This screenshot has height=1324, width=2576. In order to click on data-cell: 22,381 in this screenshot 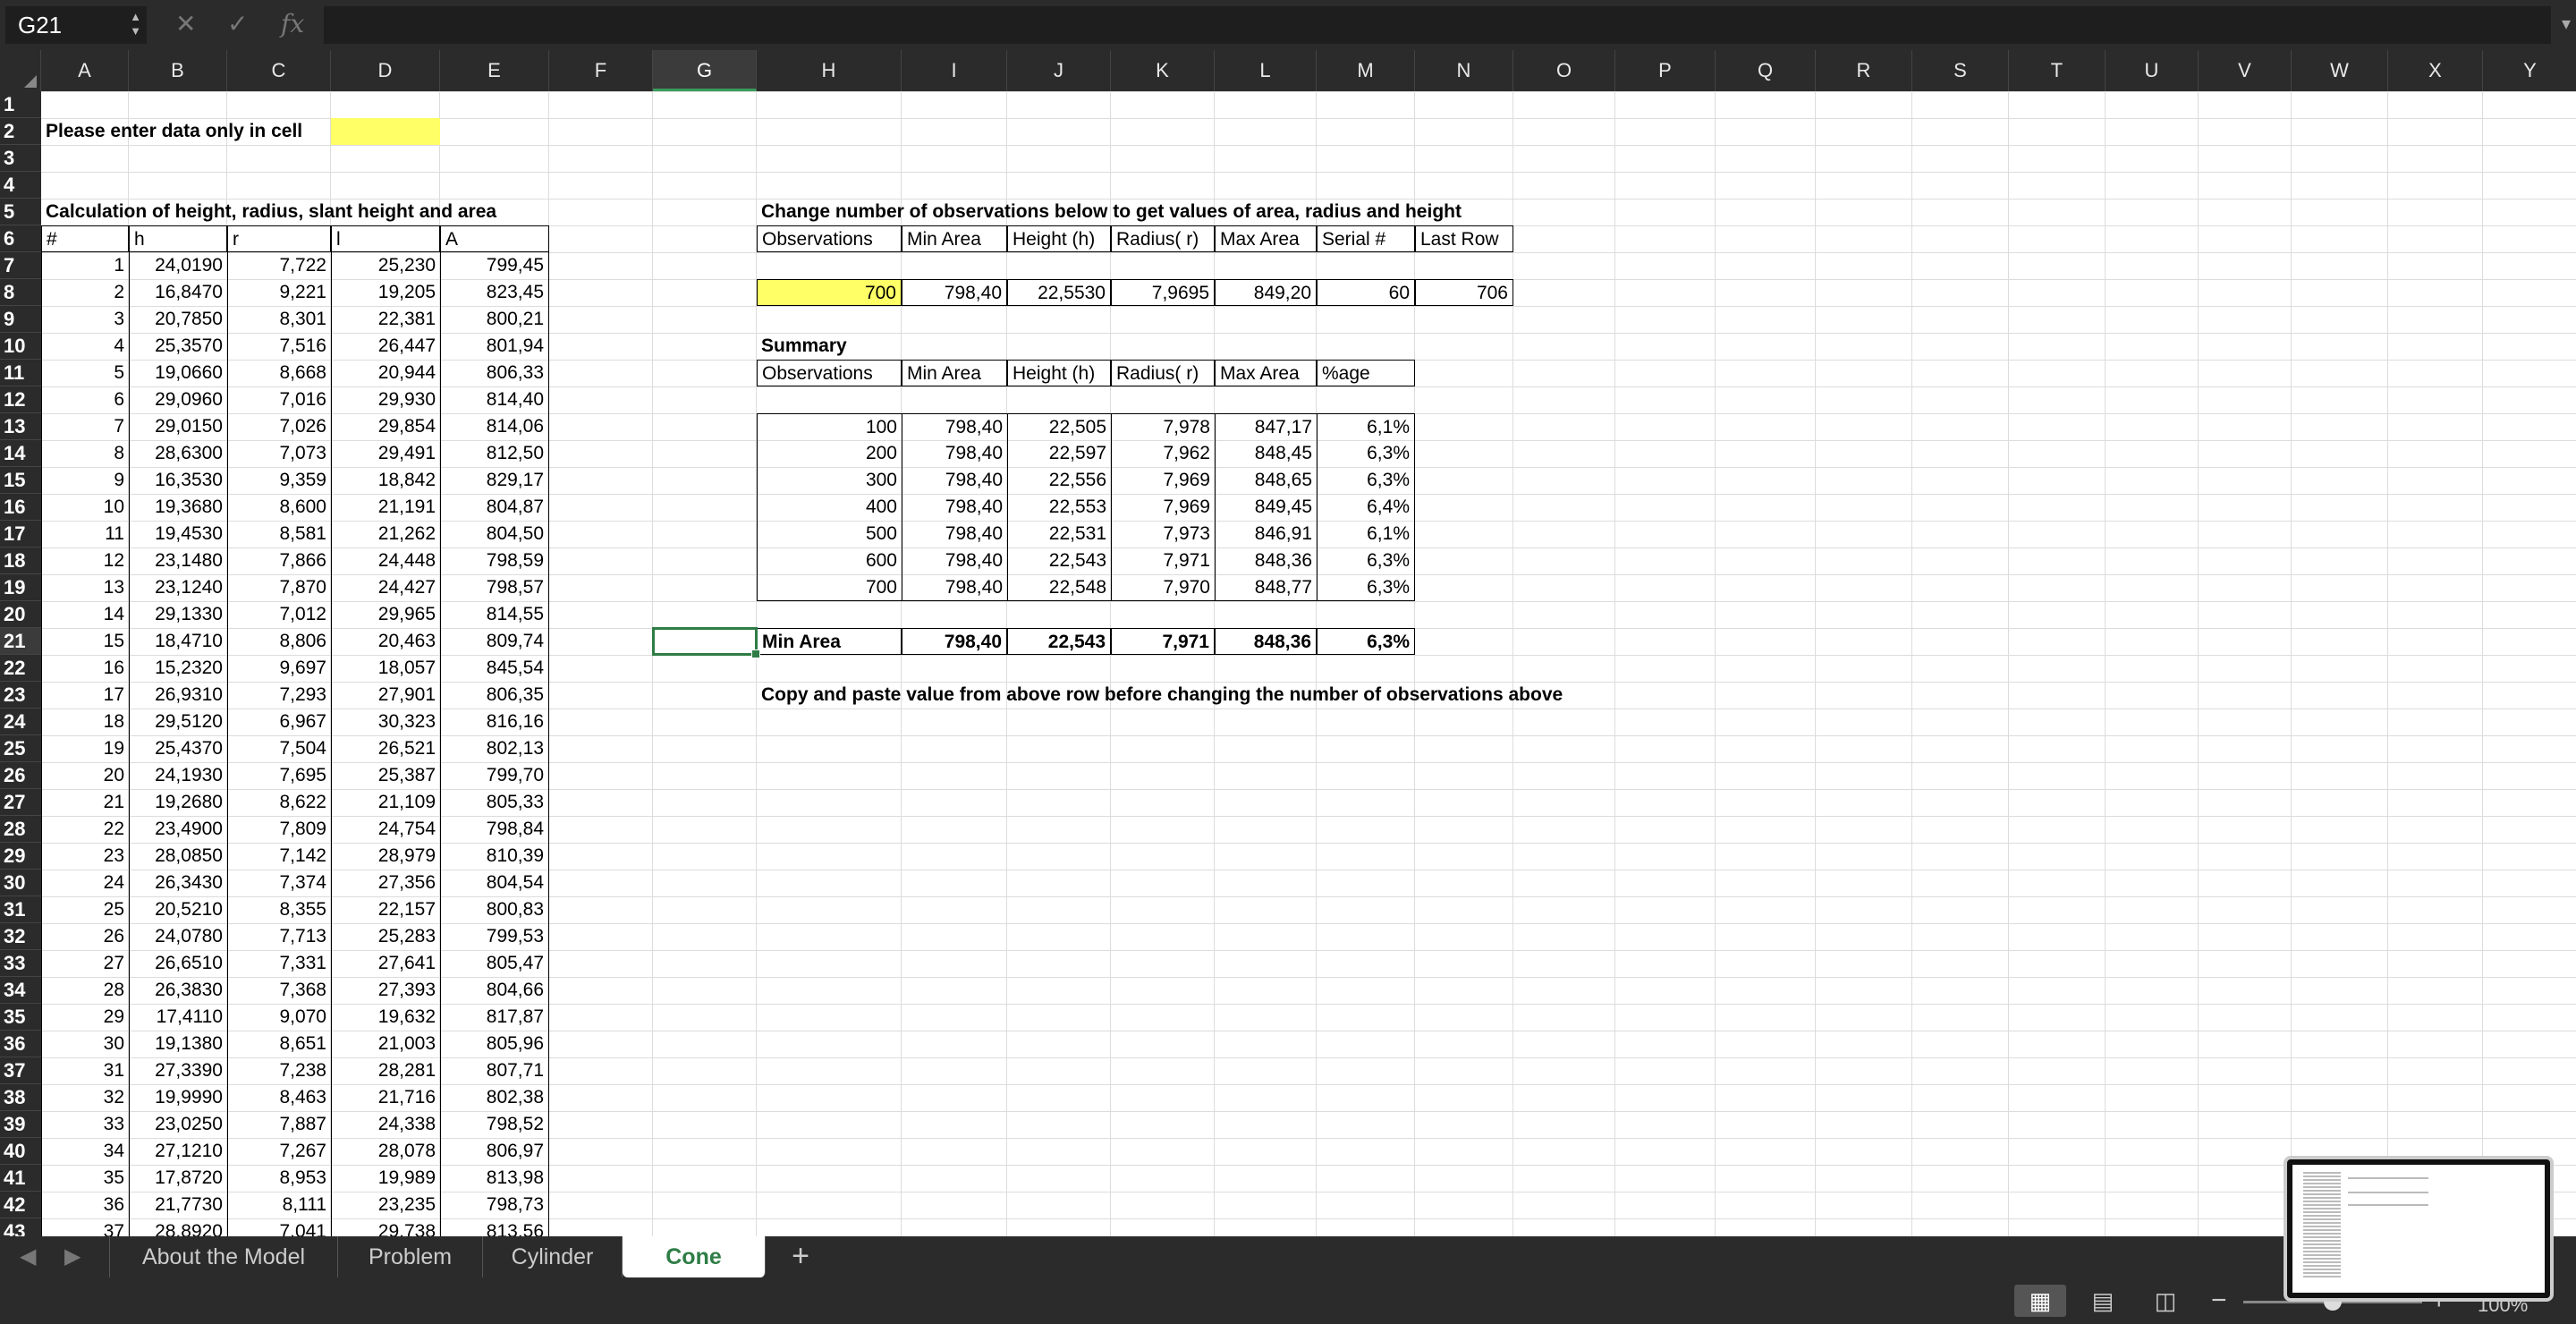, I will do `click(385, 319)`.